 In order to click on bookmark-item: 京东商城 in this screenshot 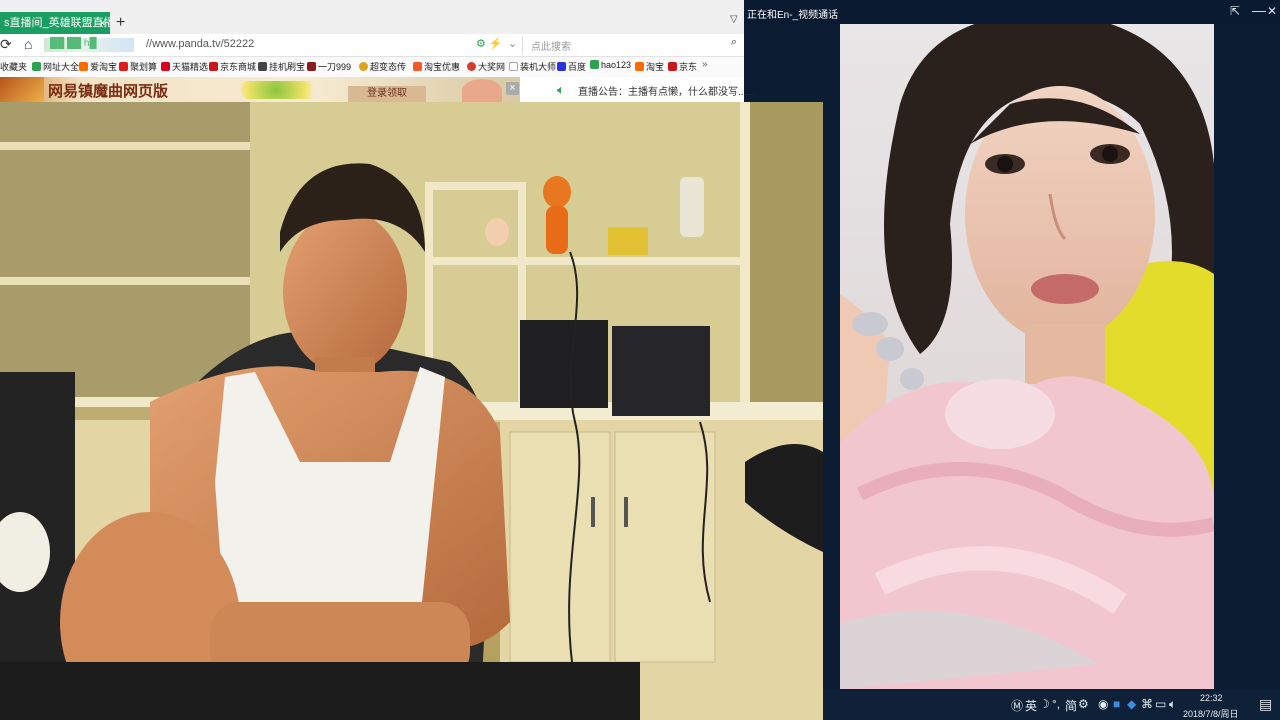, I will do `click(232, 66)`.